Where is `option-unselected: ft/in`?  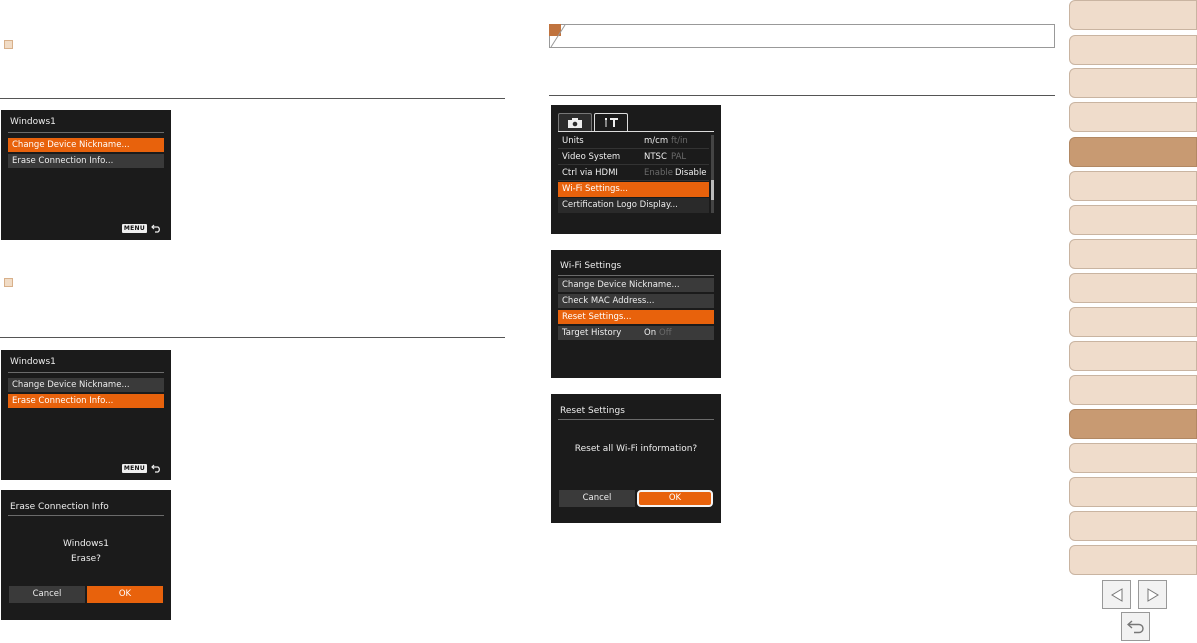
option-unselected: ft/in is located at coordinates (679, 141).